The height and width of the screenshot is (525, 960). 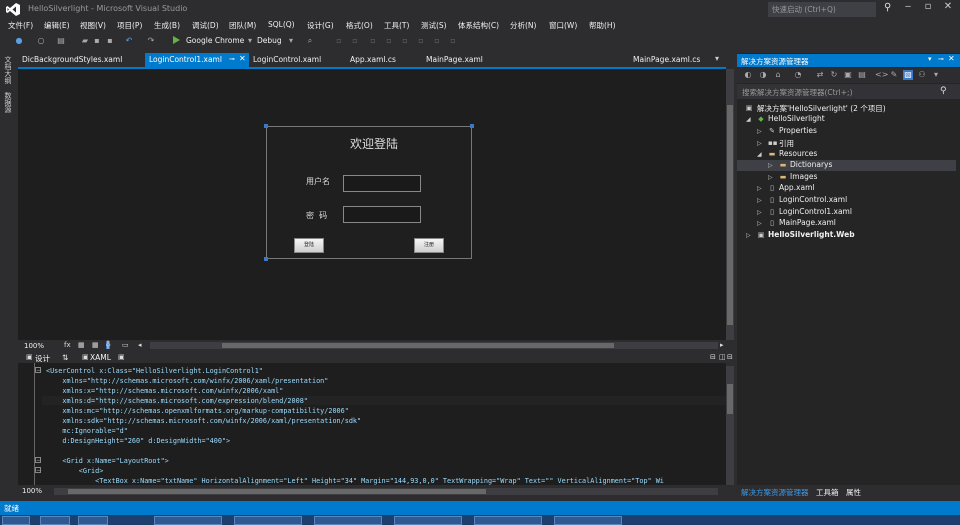 What do you see at coordinates (454, 60) in the screenshot?
I see `tab-mainpage-xaml: MainPage.xaml` at bounding box center [454, 60].